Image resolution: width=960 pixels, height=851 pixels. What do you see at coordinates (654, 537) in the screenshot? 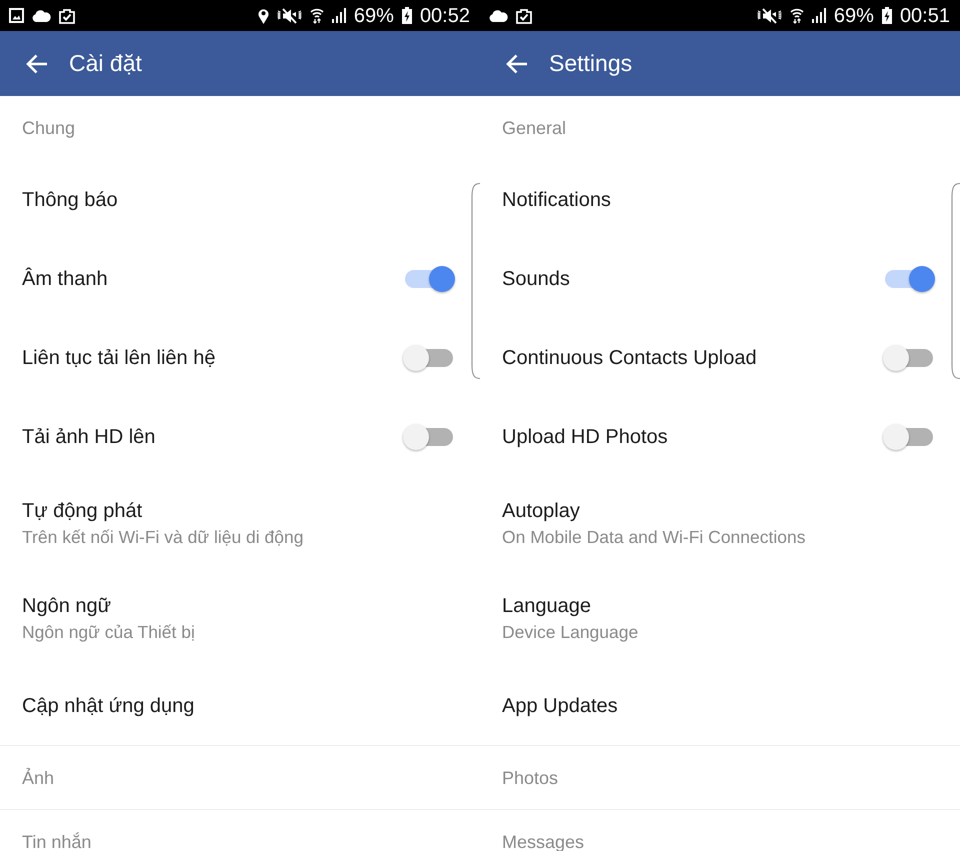
I see `setting-subtitle: On Mobile Data and Wi-Fi Connections` at bounding box center [654, 537].